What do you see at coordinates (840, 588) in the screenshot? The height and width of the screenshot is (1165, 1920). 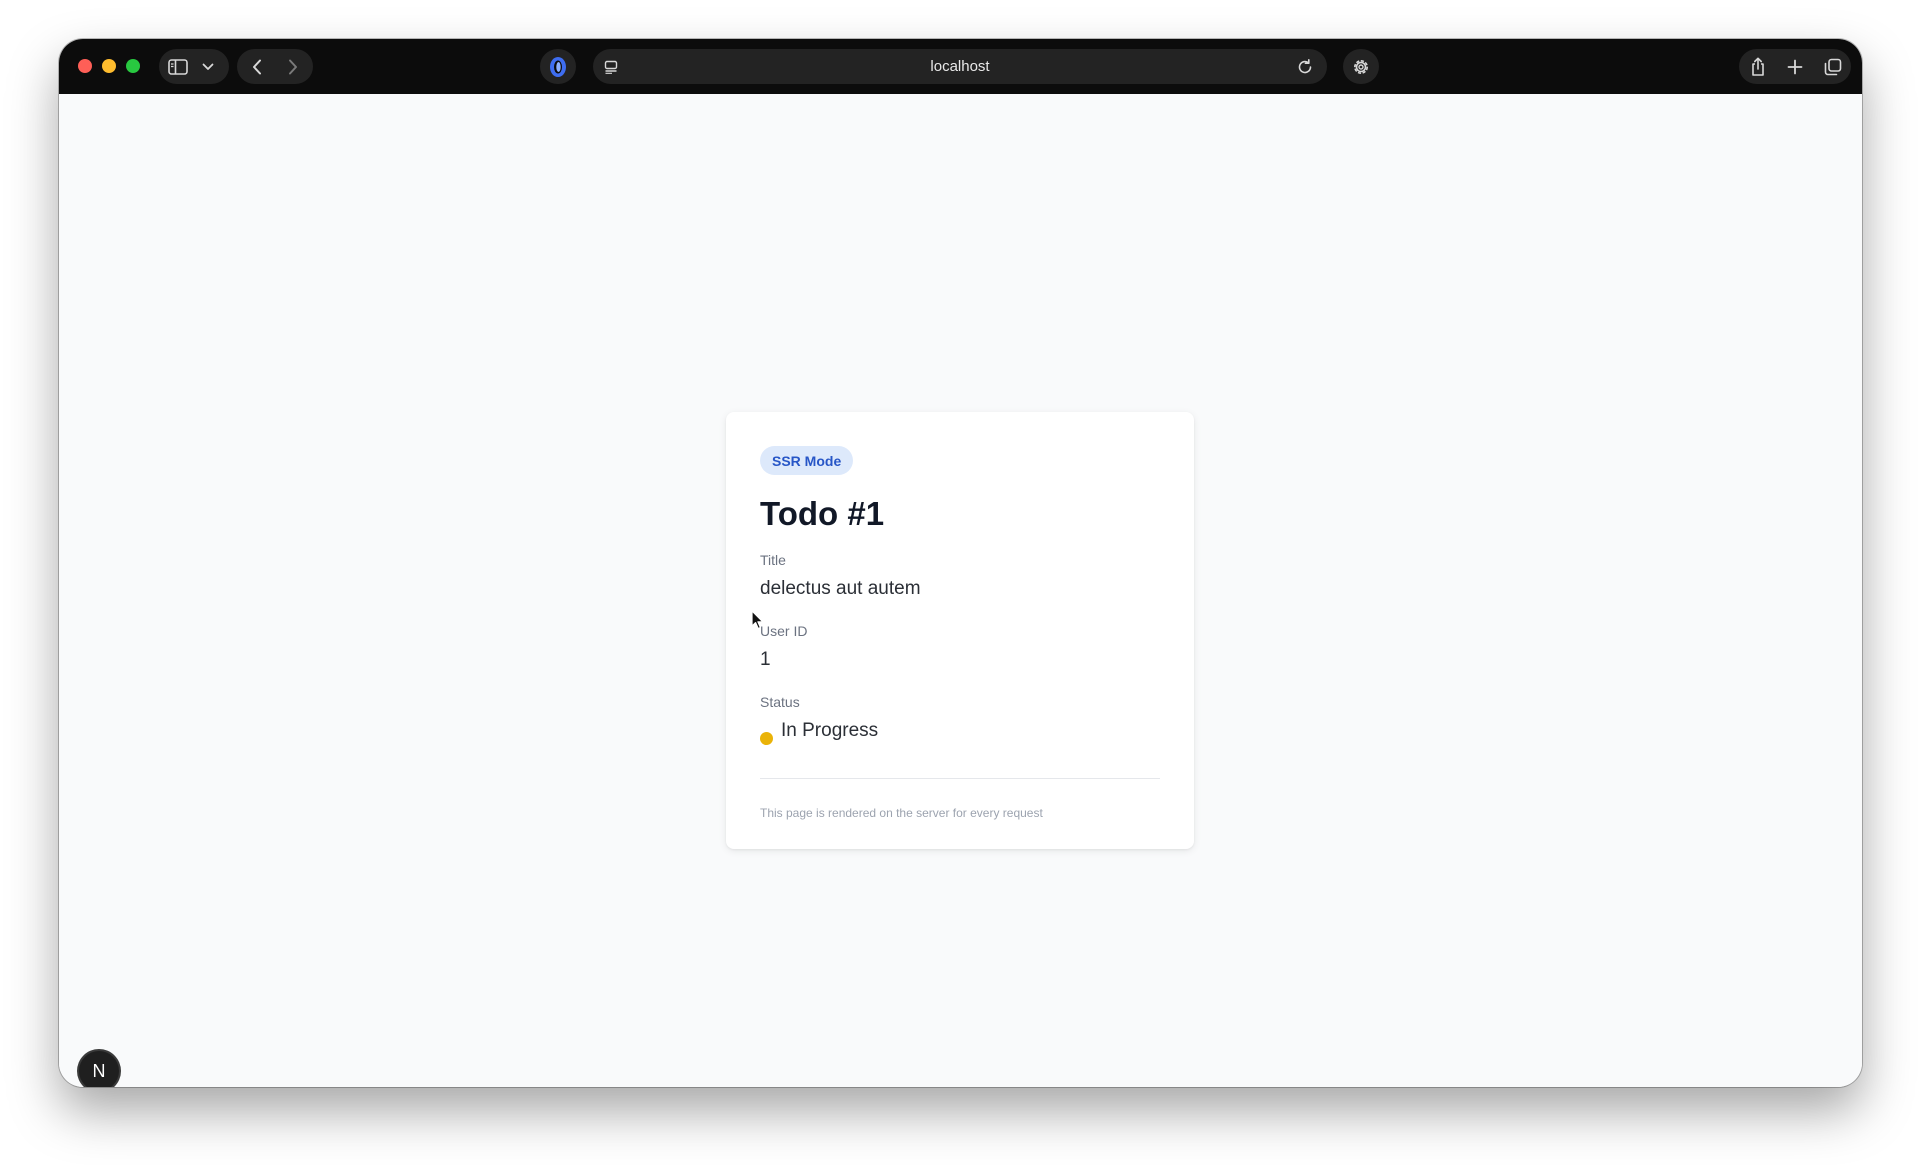 I see `title-field-value: delectus aut autem` at bounding box center [840, 588].